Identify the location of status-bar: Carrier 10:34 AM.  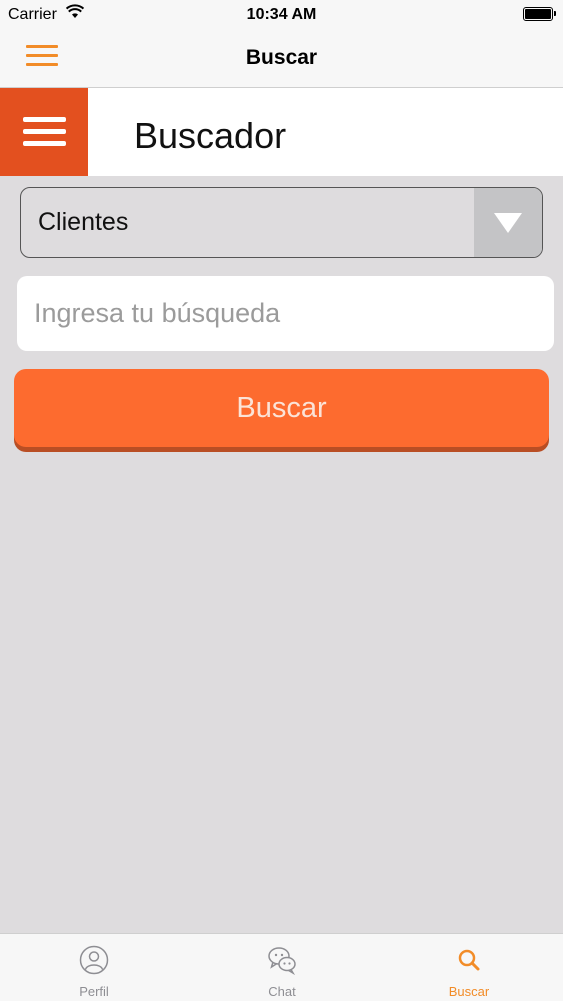
(281, 15).